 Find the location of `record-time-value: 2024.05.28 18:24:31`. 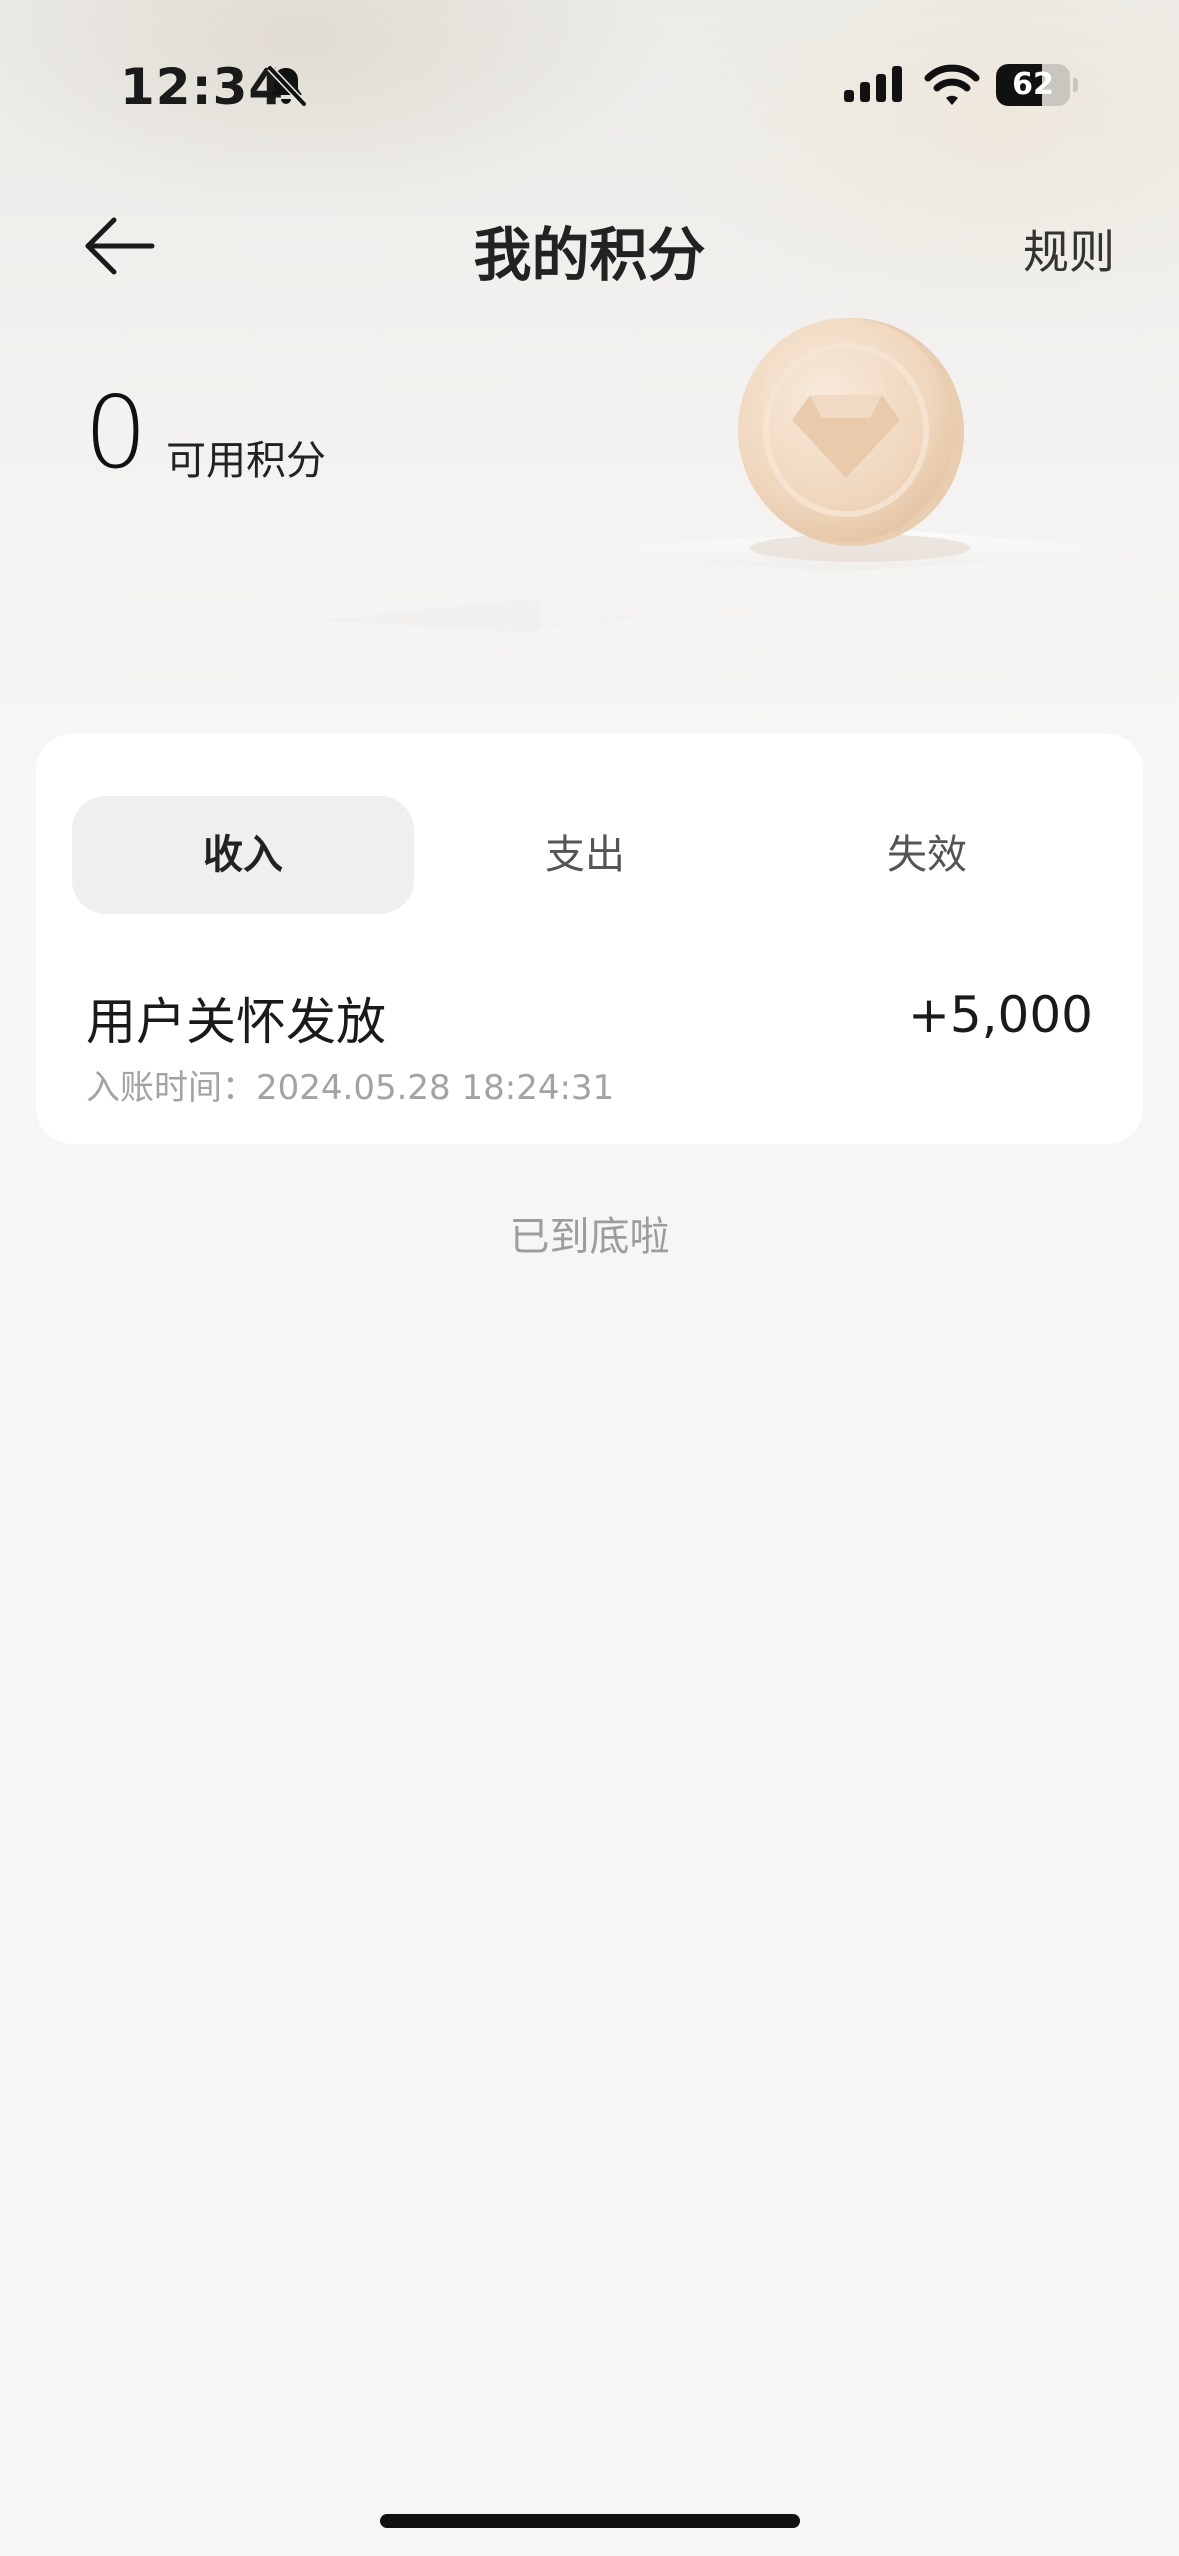

record-time-value: 2024.05.28 18:24:31 is located at coordinates (435, 1088).